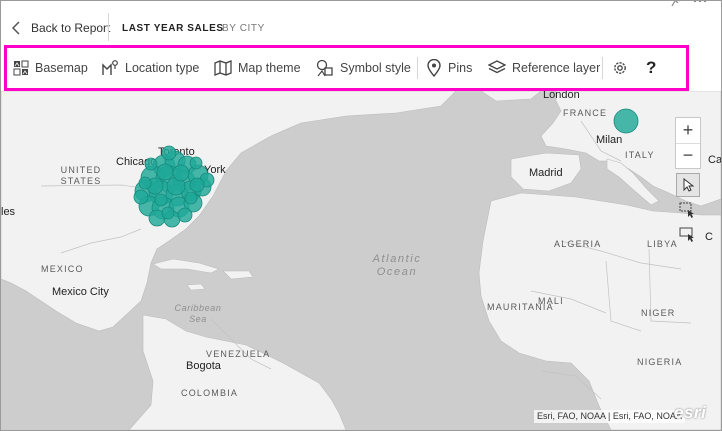 This screenshot has width=722, height=431. Describe the element at coordinates (688, 131) in the screenshot. I see `zoom-in-button: +` at that location.